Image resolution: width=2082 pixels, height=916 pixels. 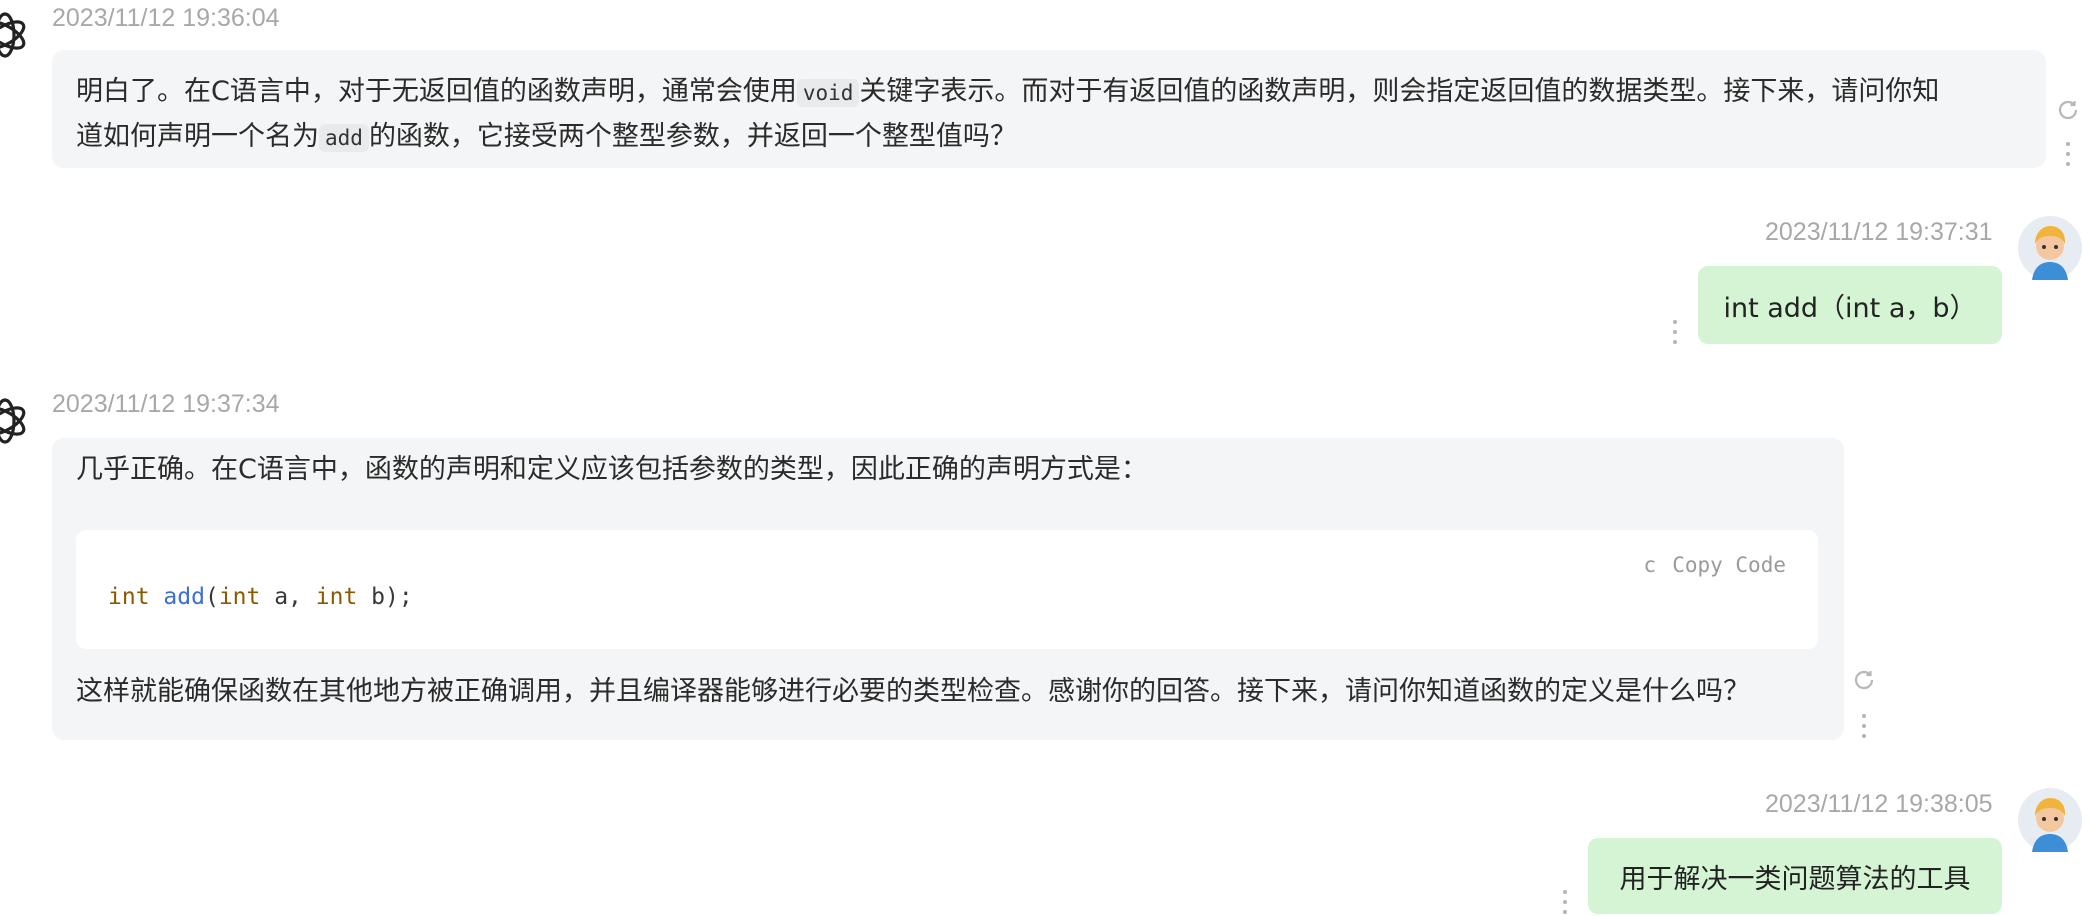 What do you see at coordinates (828, 93) in the screenshot?
I see `inline-code: void` at bounding box center [828, 93].